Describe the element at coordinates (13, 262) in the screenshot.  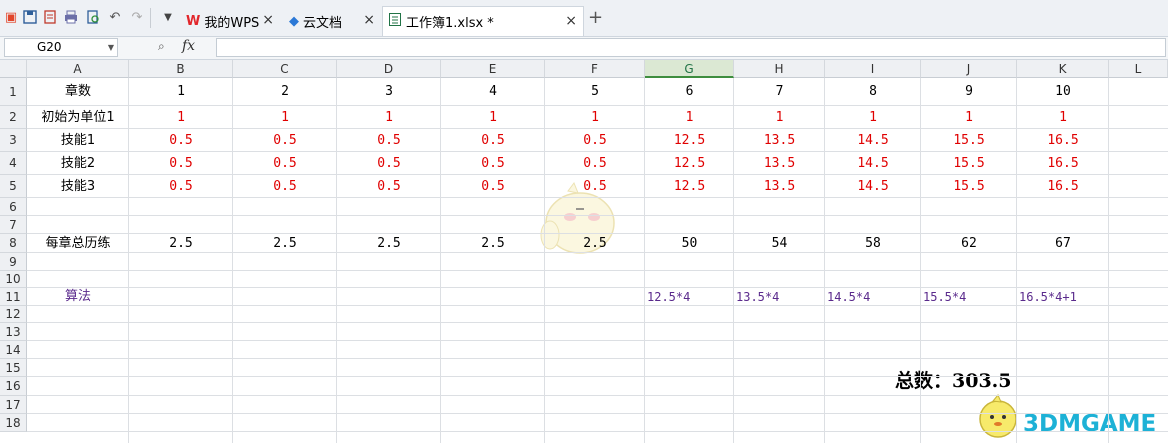
I see `row-header-9: 9` at that location.